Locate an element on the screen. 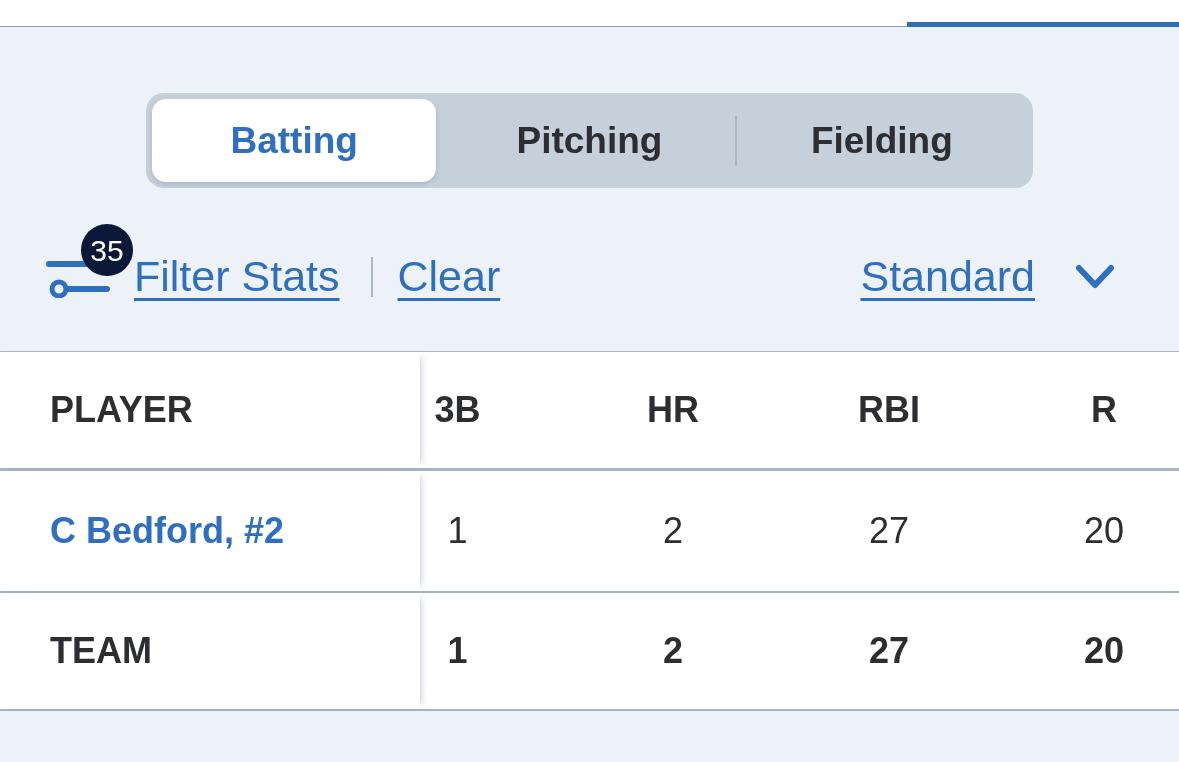 The image size is (1179, 762). column-header: 3B is located at coordinates (457, 410).